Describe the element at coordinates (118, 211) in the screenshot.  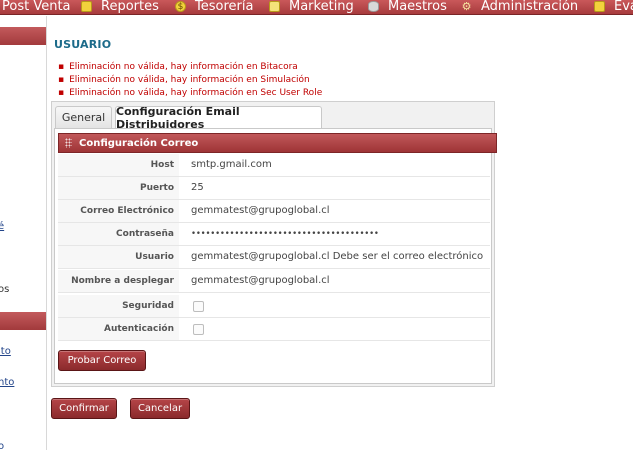
I see `correo-label: Correo Electrónico` at that location.